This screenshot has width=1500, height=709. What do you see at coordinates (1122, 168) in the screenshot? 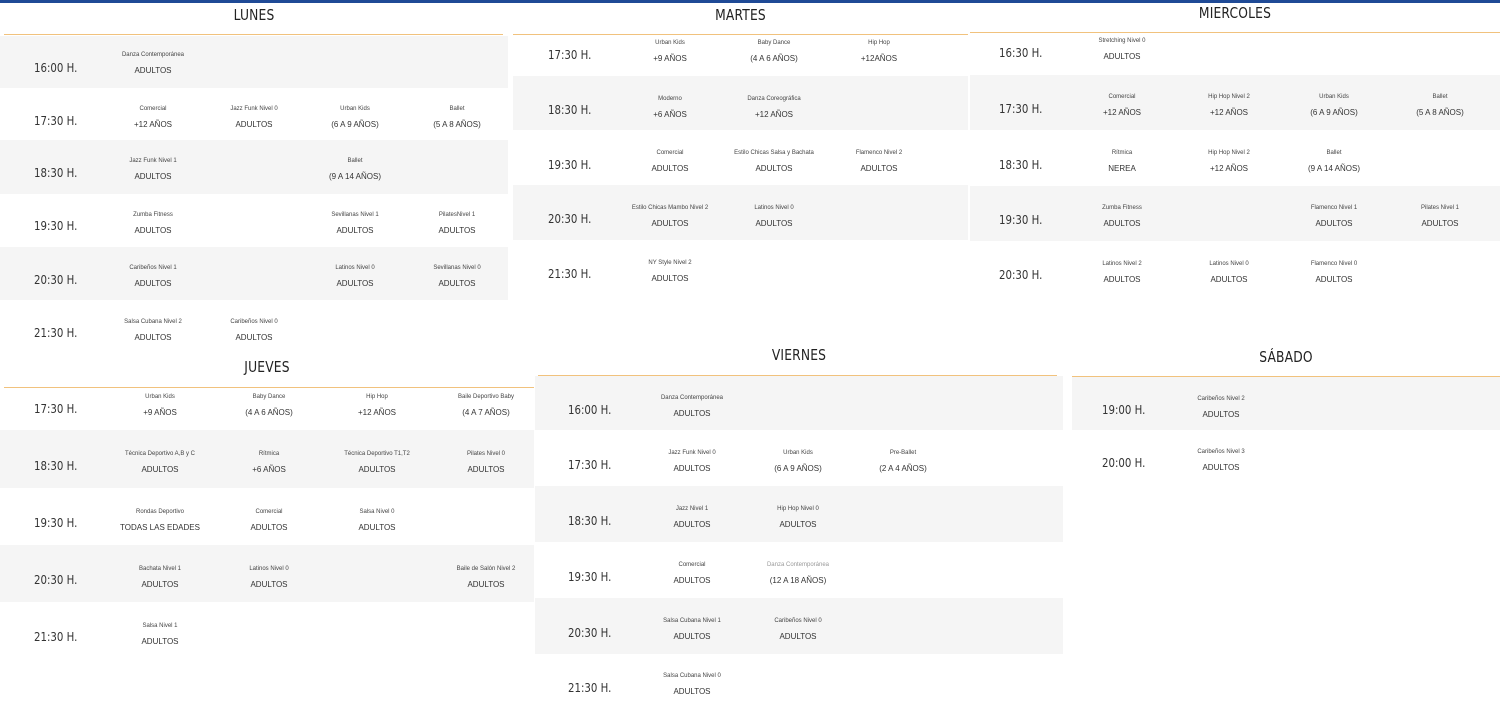
I see `class-level: NEREA` at bounding box center [1122, 168].